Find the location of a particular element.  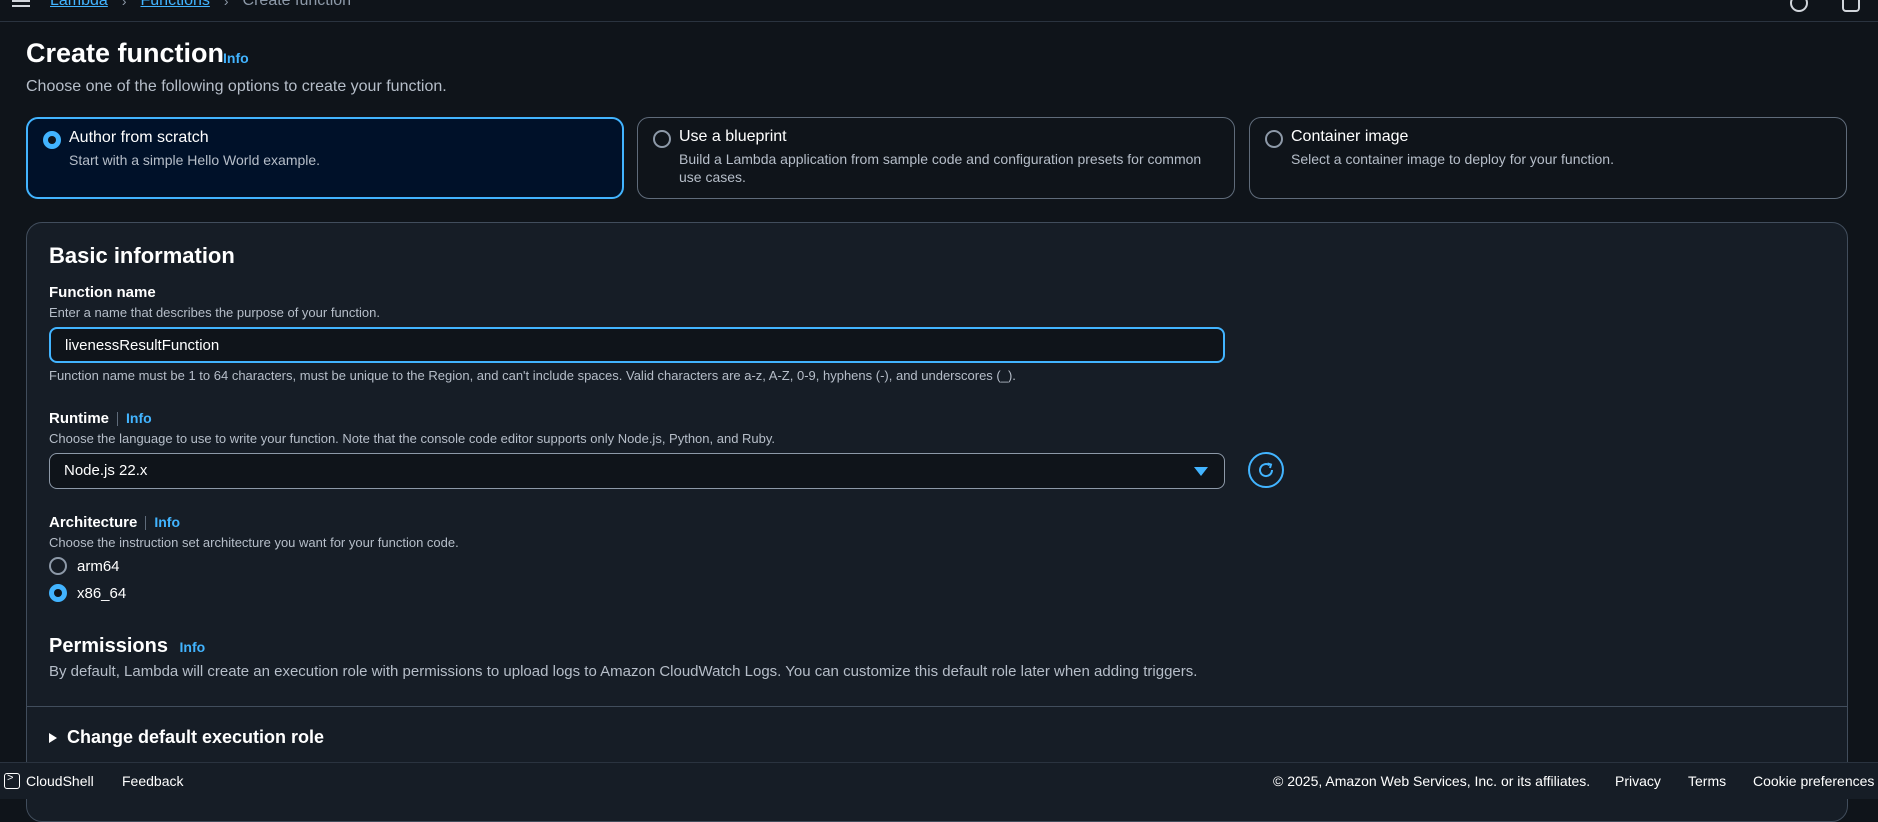

architecture-option-label: x86_64 is located at coordinates (102, 593).